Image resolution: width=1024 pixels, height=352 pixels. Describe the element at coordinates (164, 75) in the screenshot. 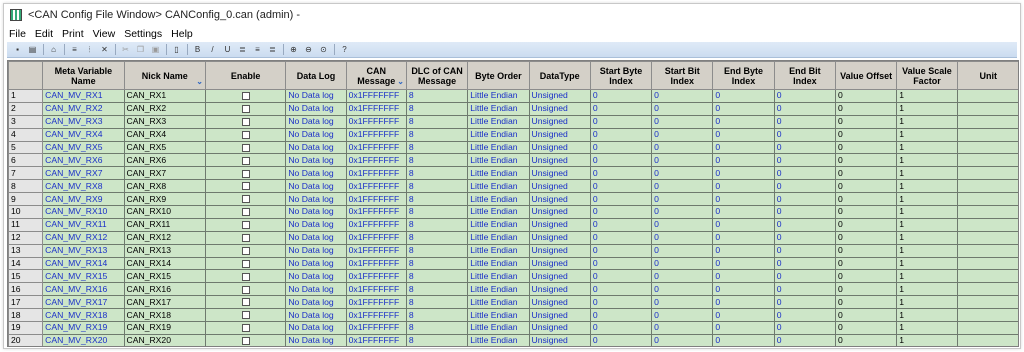

I see `column-header-nick: Nick Name ⌄` at that location.